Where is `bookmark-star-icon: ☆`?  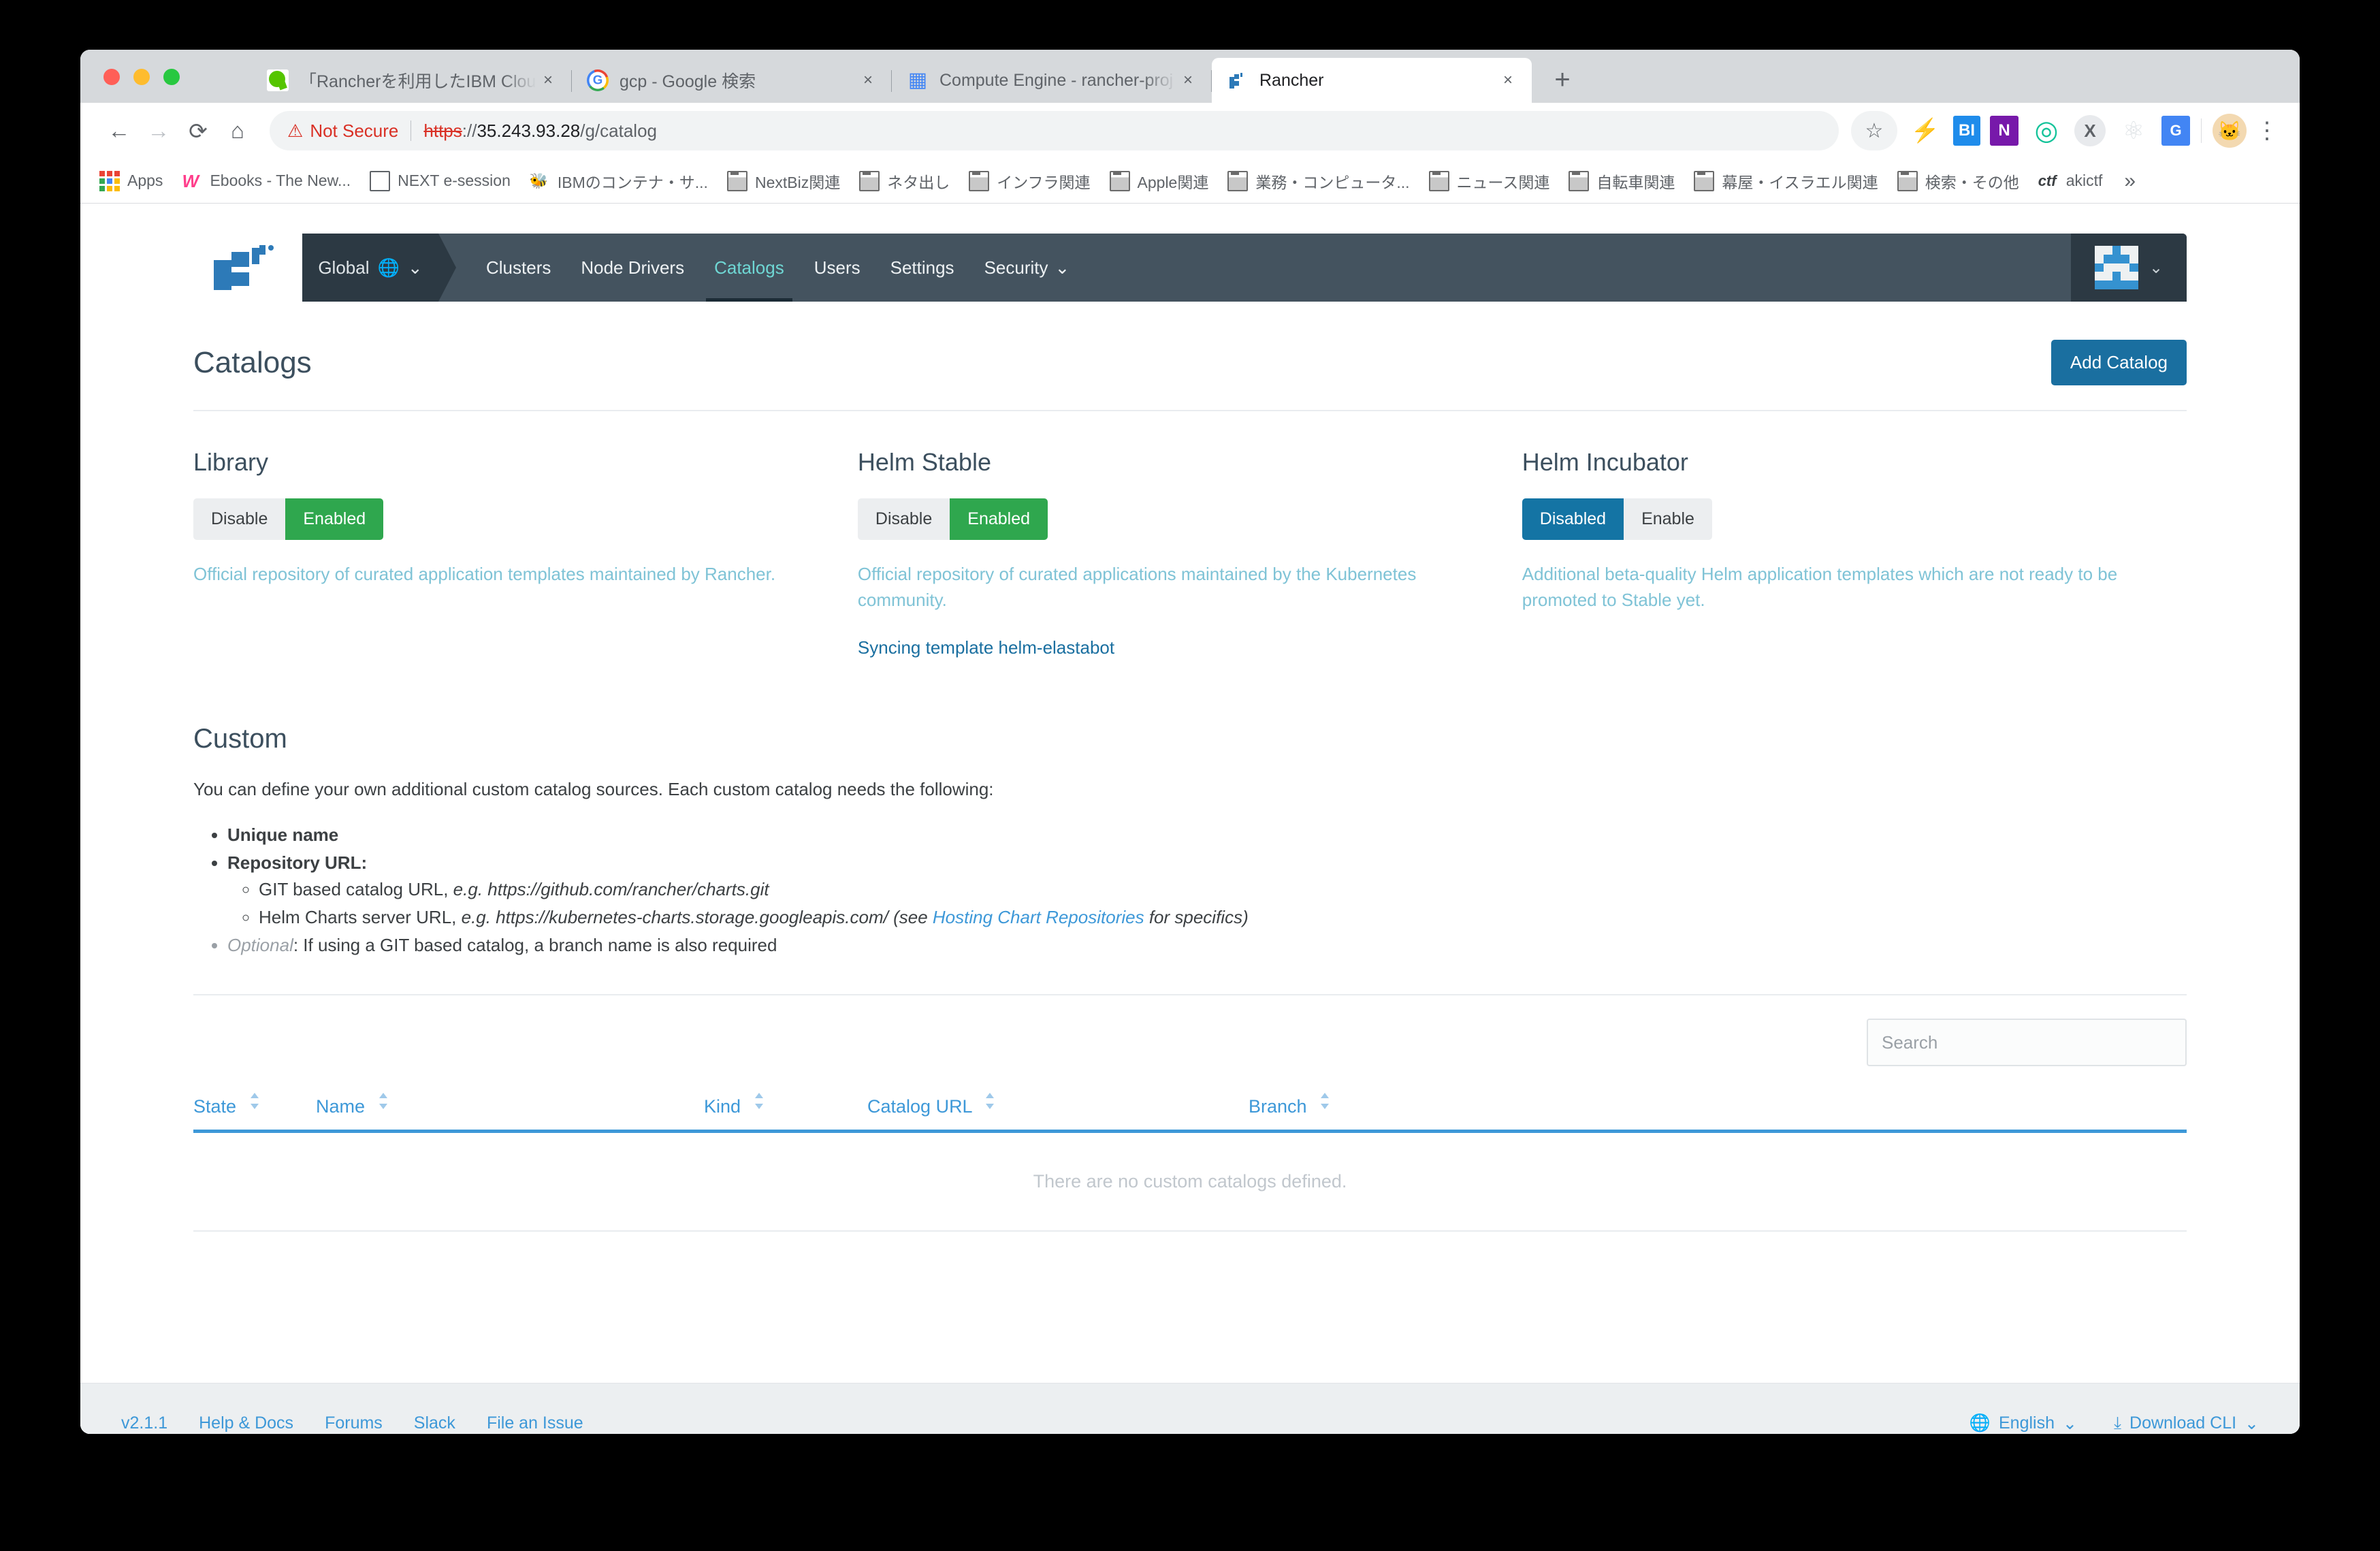
bookmark-star-icon: ☆ is located at coordinates (1874, 130).